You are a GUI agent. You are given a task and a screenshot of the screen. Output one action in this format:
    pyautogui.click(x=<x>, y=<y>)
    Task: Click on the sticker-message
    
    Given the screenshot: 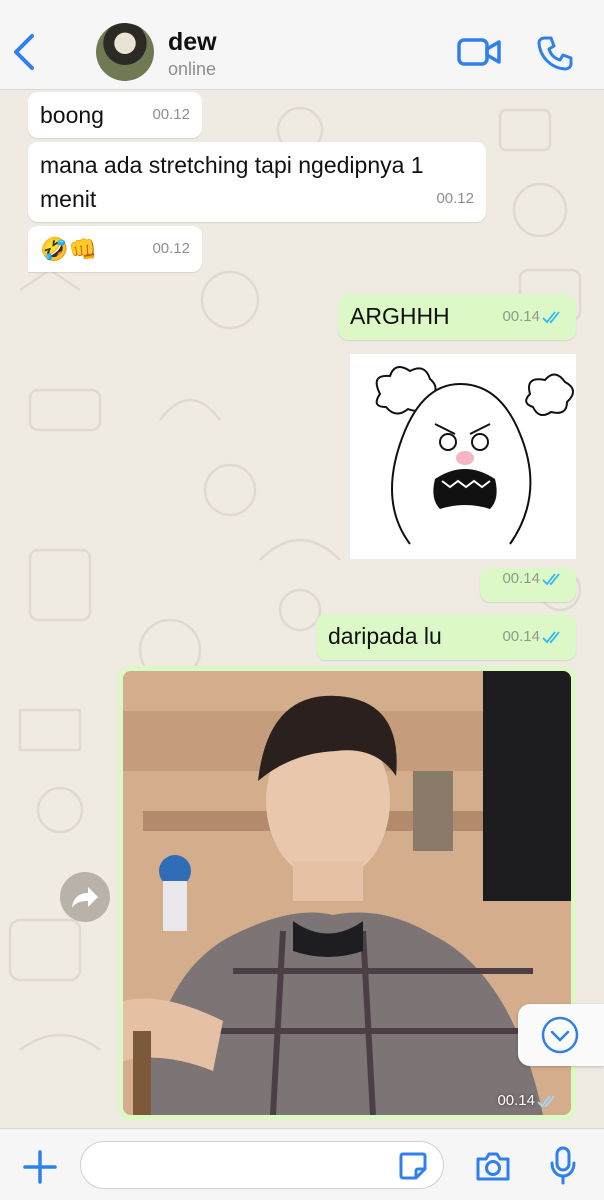 What is the action you would take?
    pyautogui.click(x=463, y=456)
    